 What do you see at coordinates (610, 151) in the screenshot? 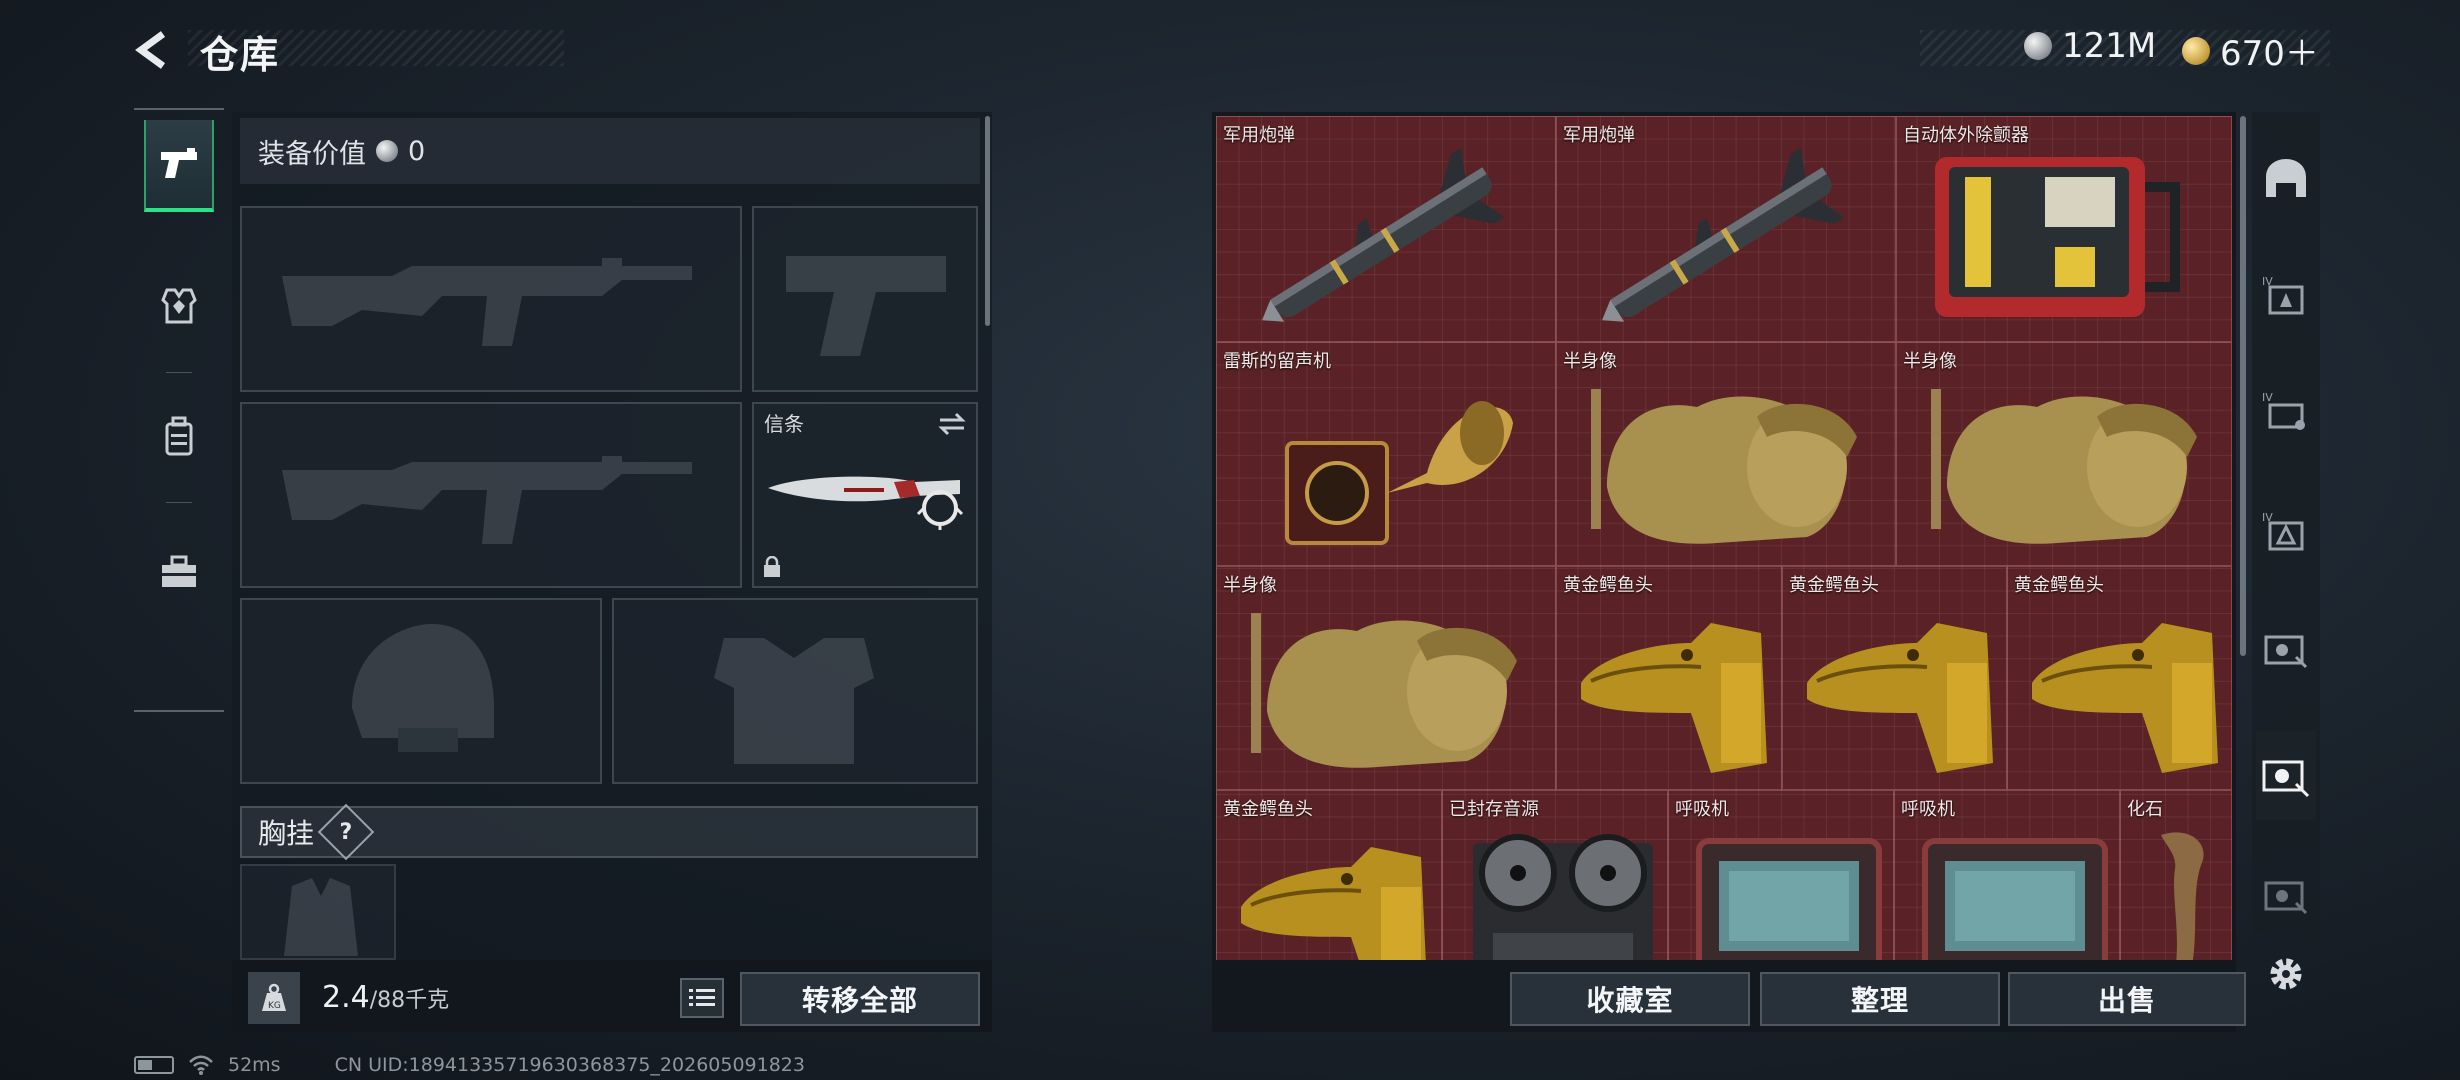
I see `equipment-value-bar: 装备价值 0` at bounding box center [610, 151].